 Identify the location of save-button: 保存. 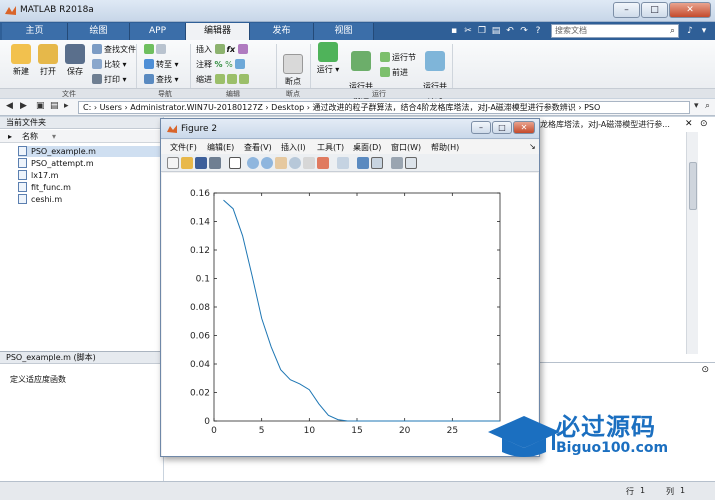
(75, 60).